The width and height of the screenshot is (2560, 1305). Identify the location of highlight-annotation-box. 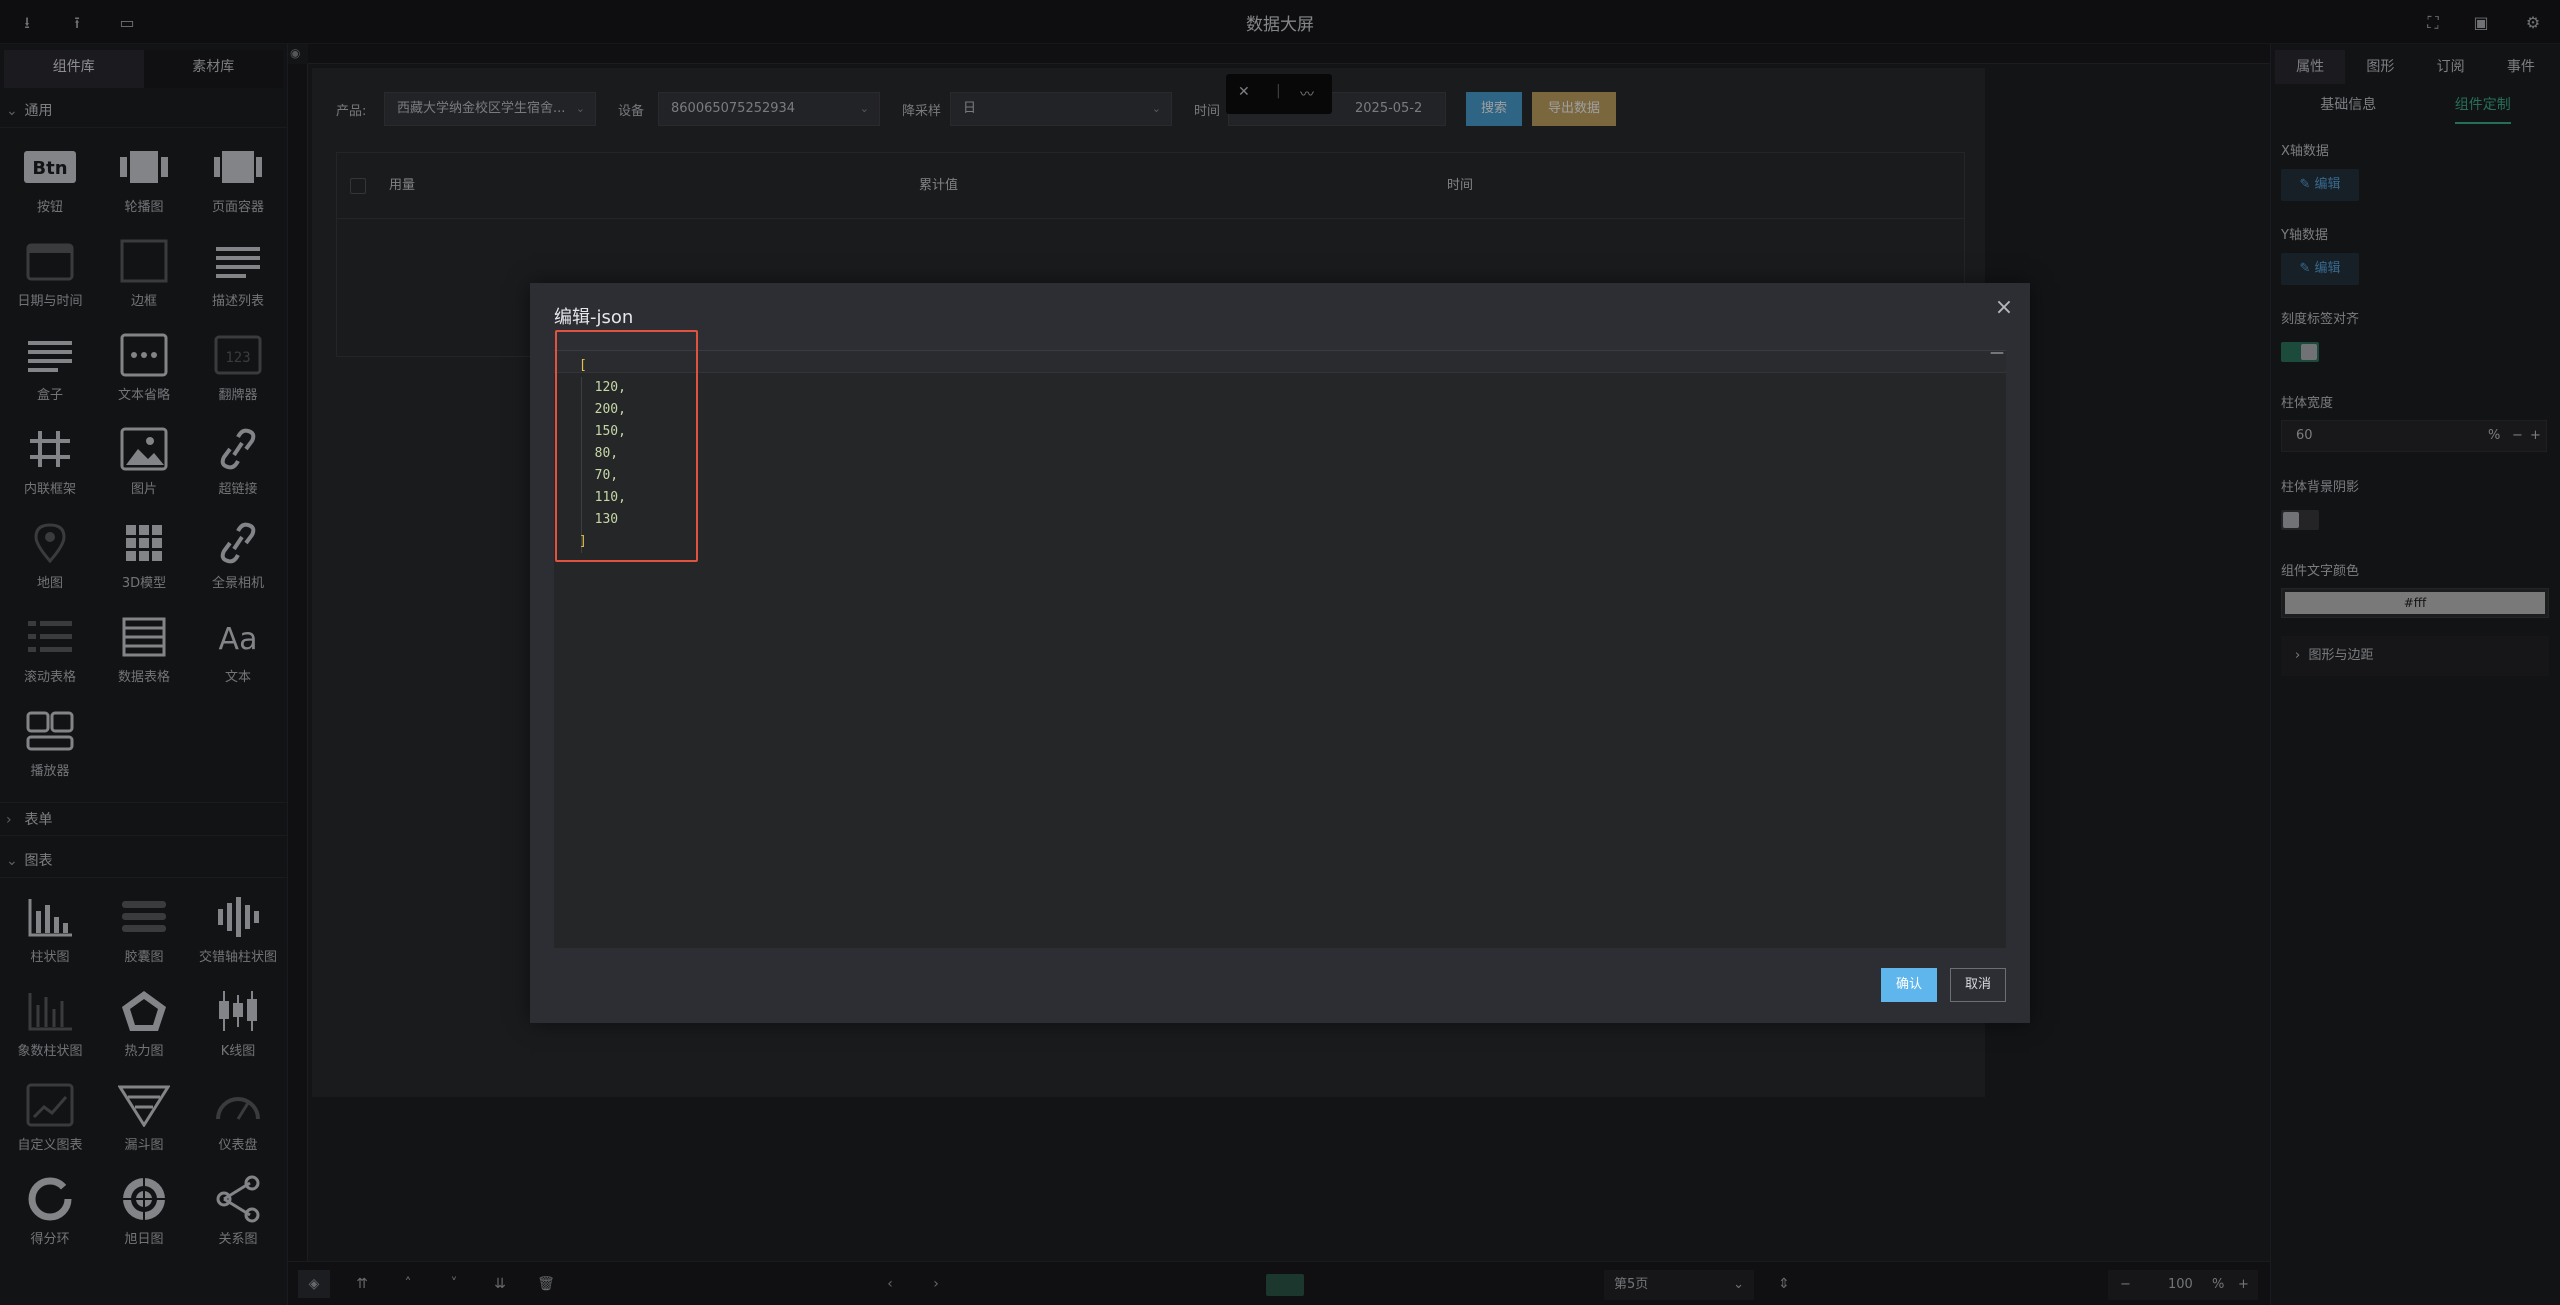
(626, 446).